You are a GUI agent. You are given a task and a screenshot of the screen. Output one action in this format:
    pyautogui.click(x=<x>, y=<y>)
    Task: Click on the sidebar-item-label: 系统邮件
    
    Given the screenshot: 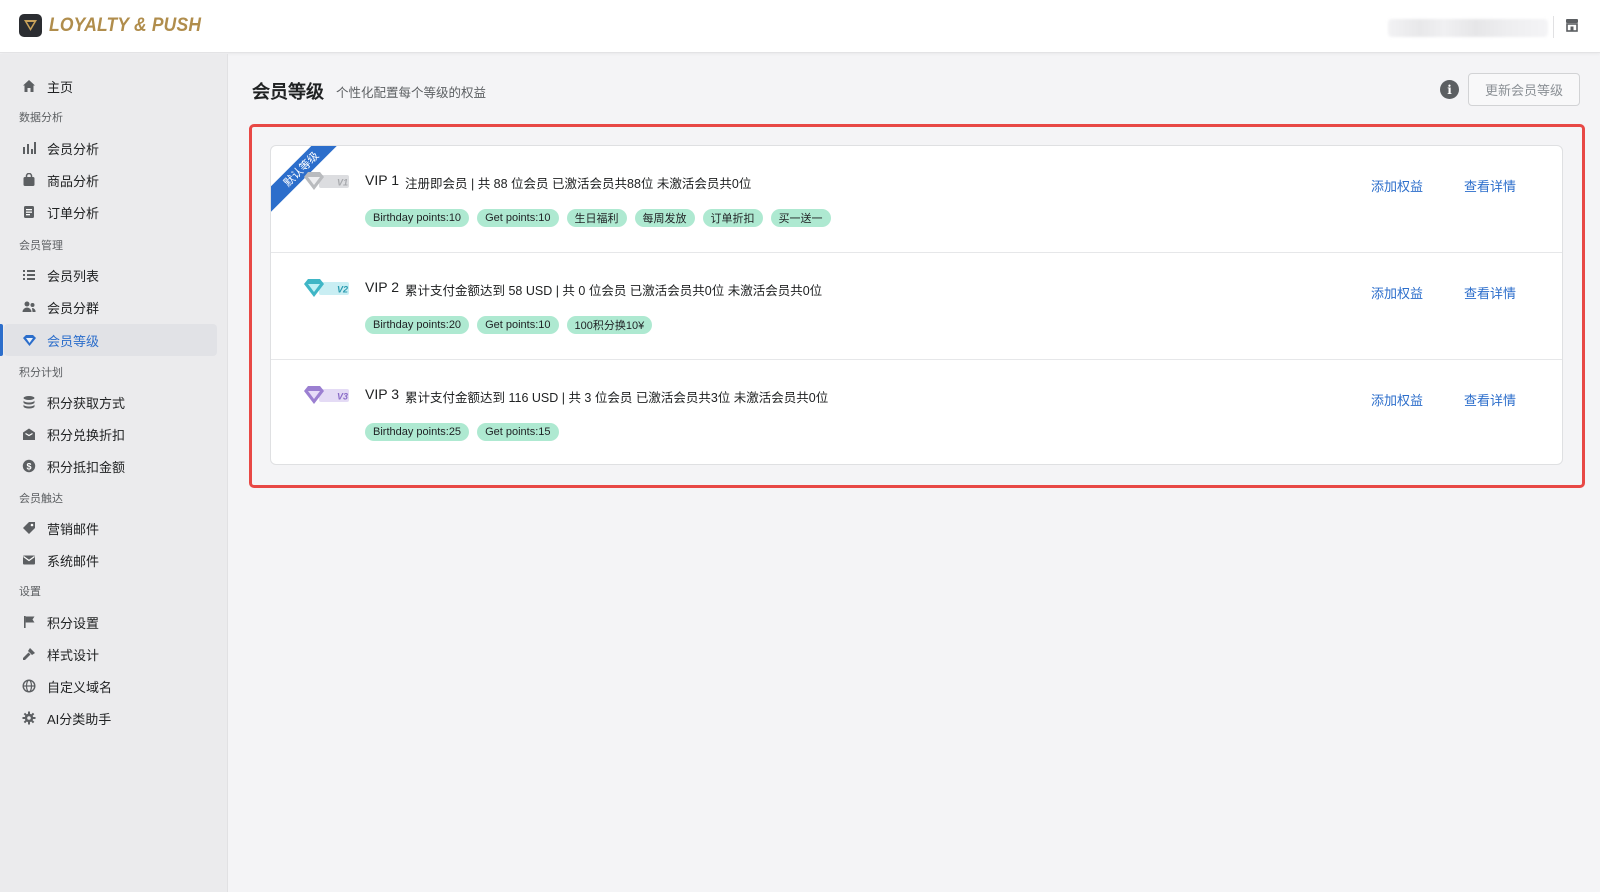 What is the action you would take?
    pyautogui.click(x=73, y=561)
    